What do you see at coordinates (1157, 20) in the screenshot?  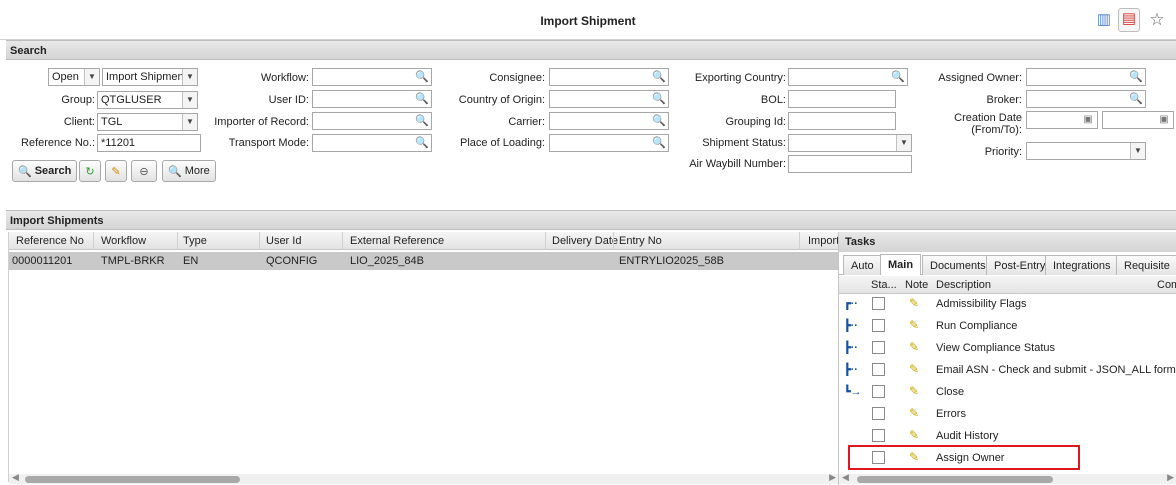 I see `favorite-star-icon: ☆` at bounding box center [1157, 20].